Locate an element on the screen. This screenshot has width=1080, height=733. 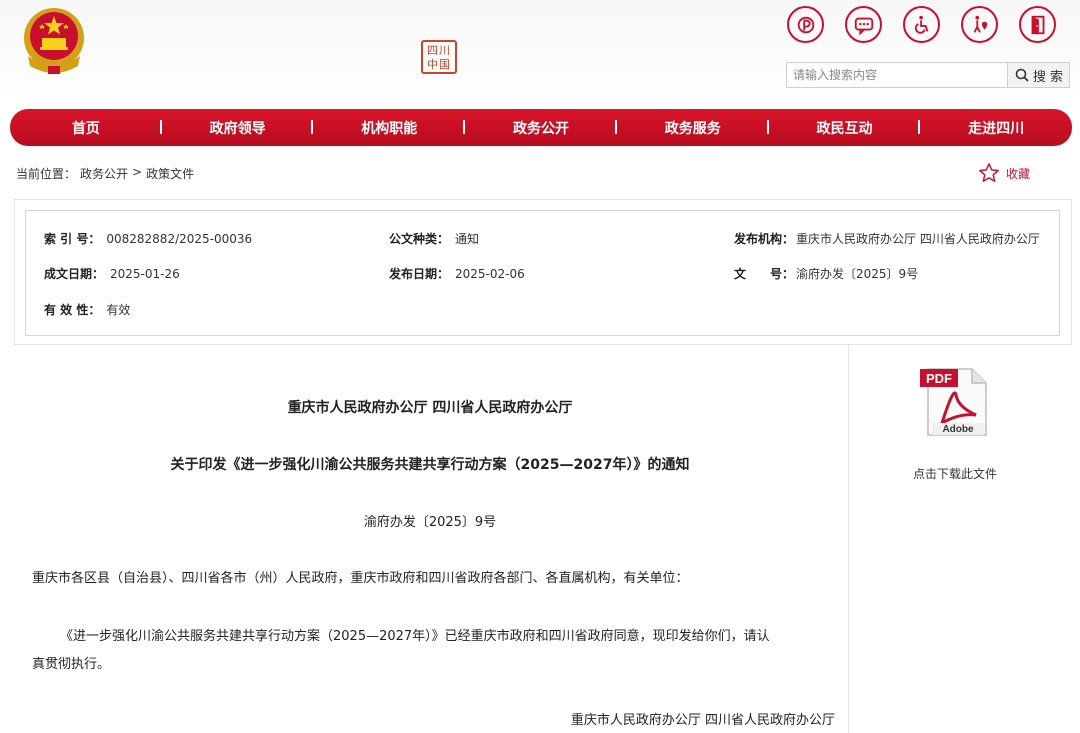
svg-text: Adobe is located at coordinates (958, 429).